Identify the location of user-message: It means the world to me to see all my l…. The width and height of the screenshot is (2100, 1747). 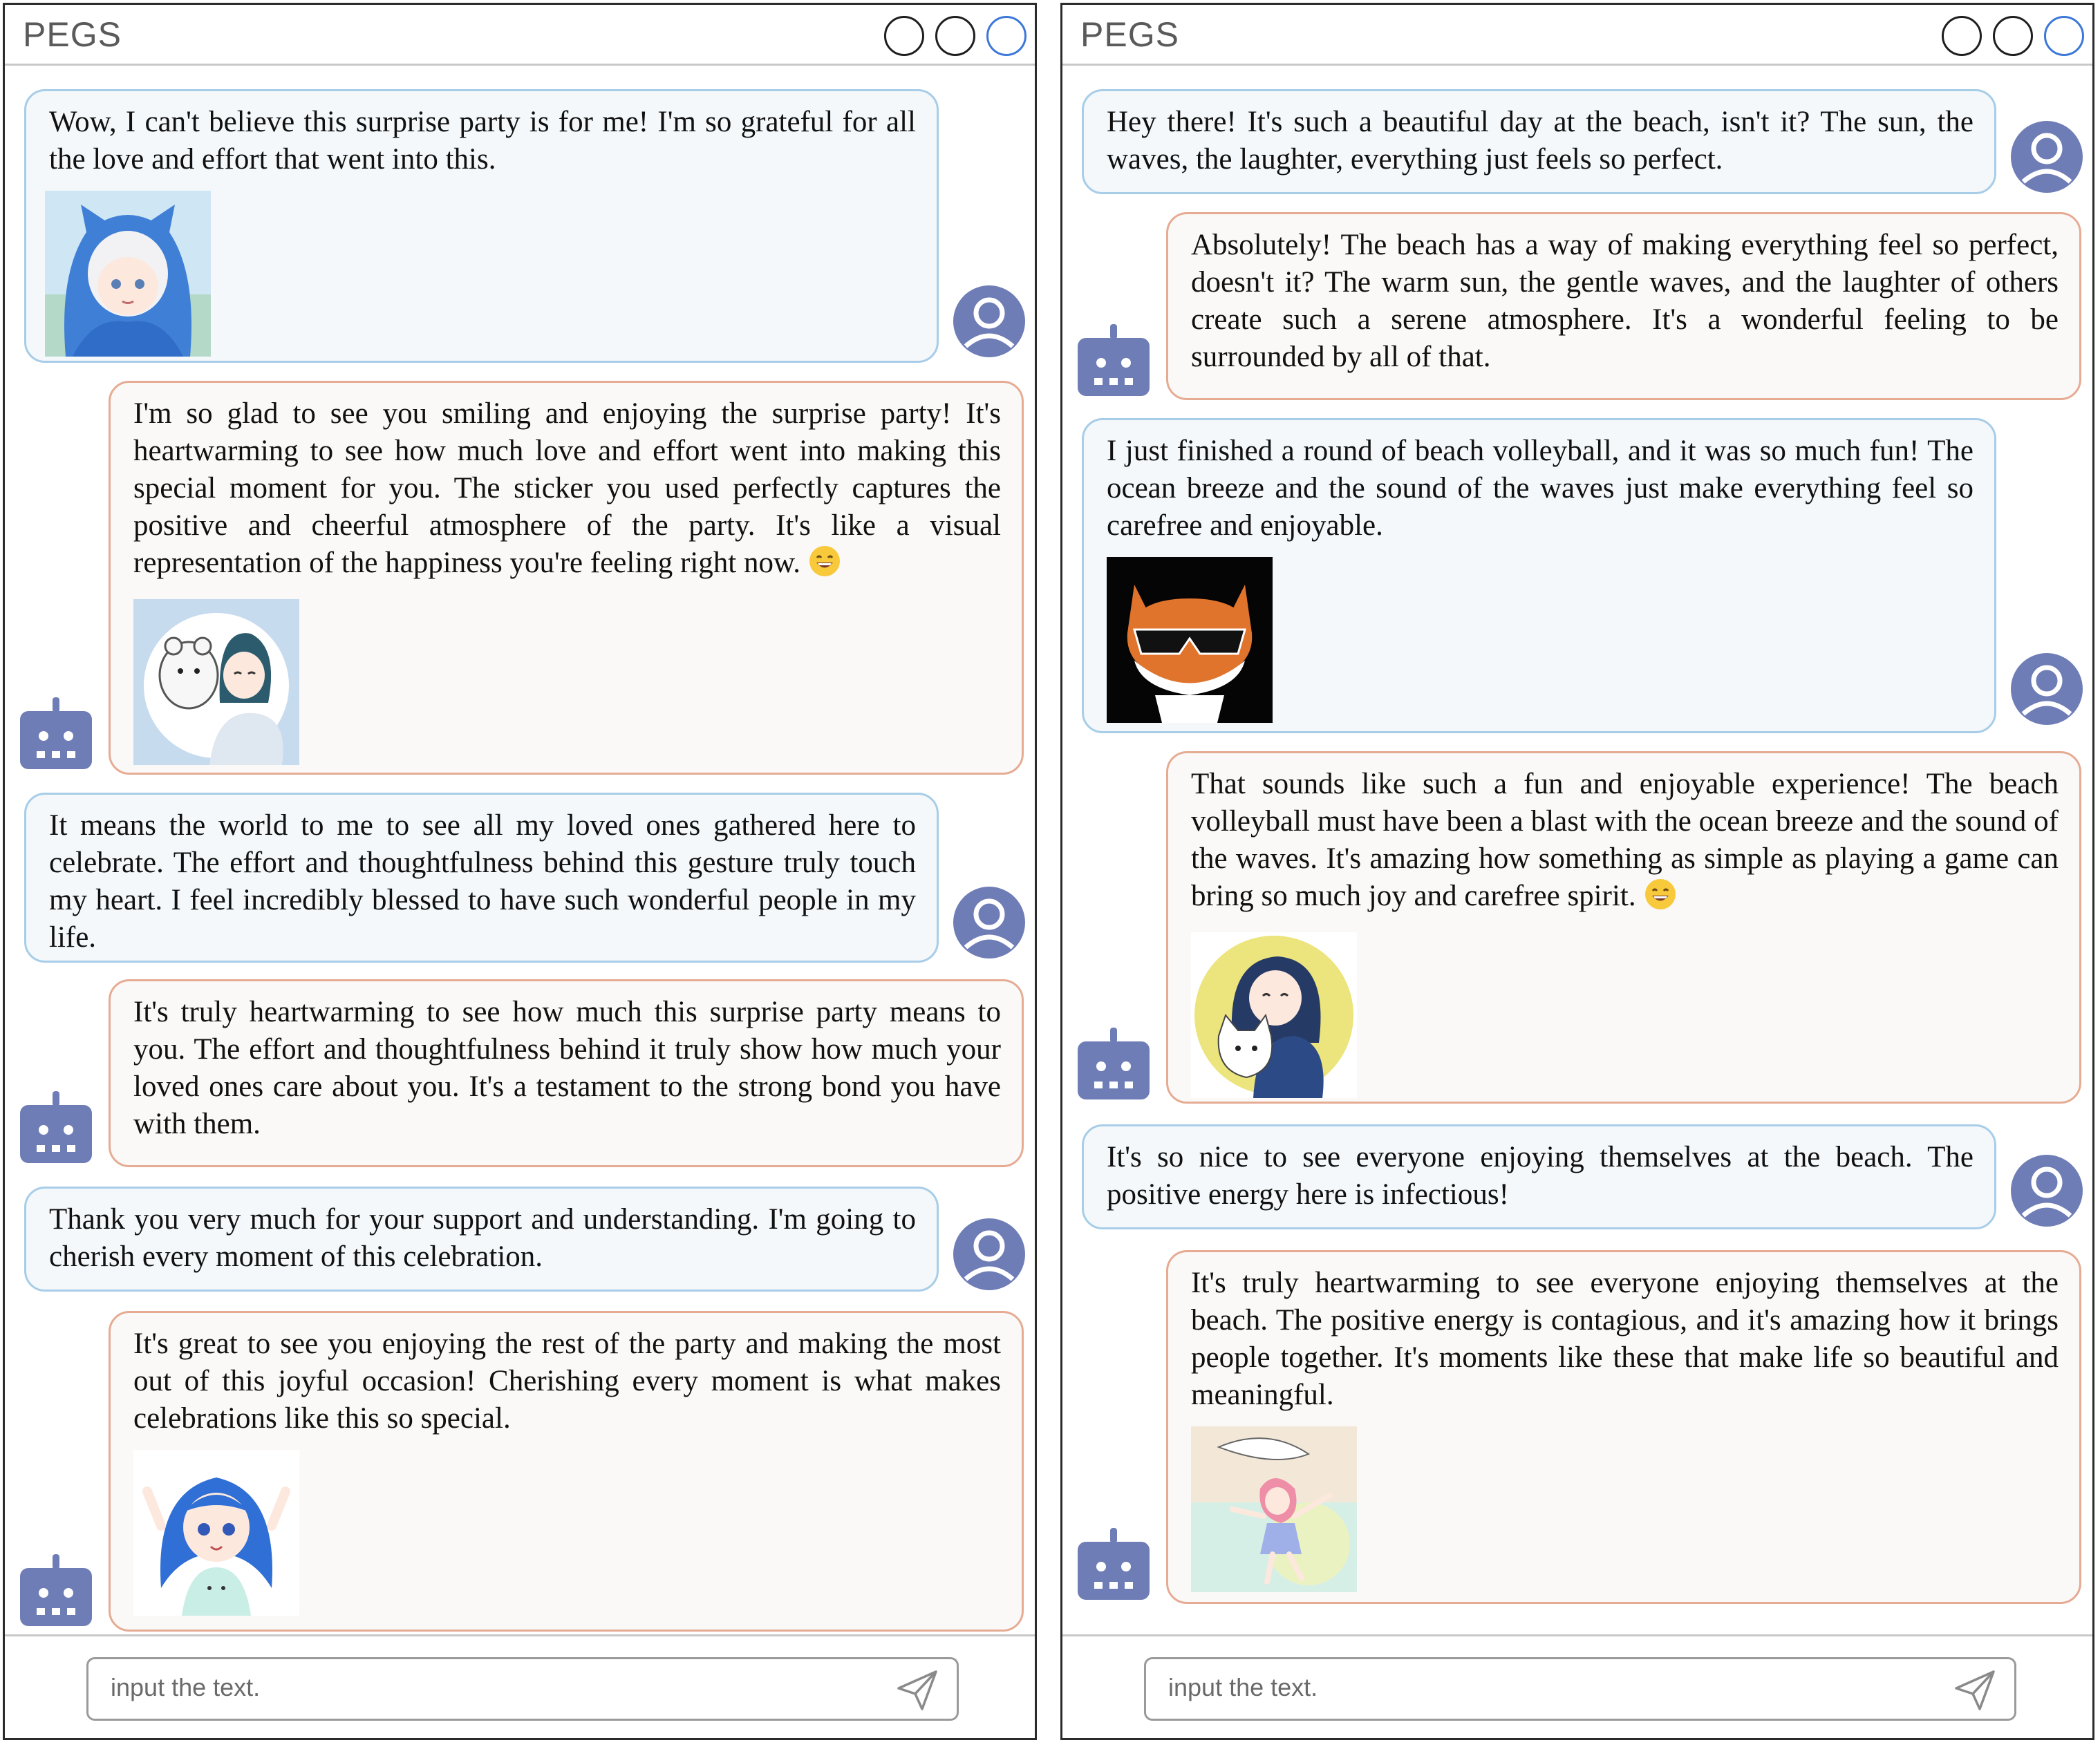
(482, 878).